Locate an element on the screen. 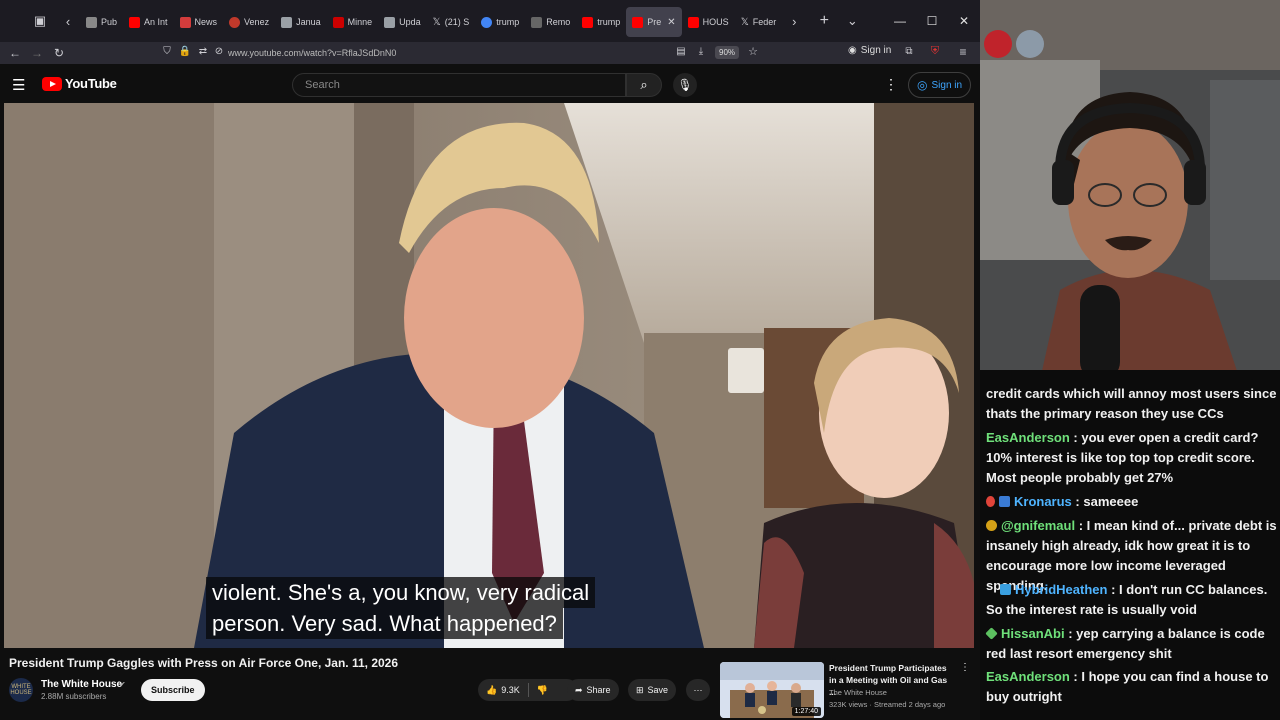  subscriber-count: 2.88M subscribers is located at coordinates (74, 696).